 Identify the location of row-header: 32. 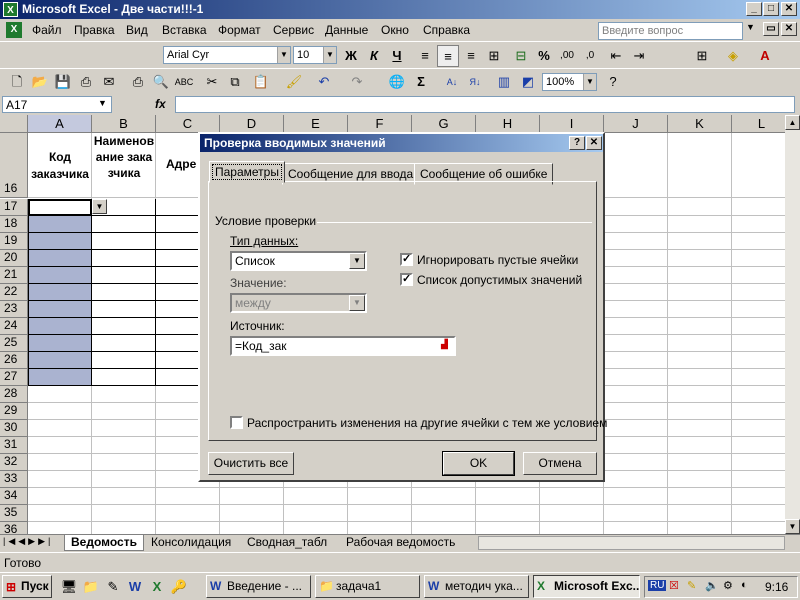
(14, 462).